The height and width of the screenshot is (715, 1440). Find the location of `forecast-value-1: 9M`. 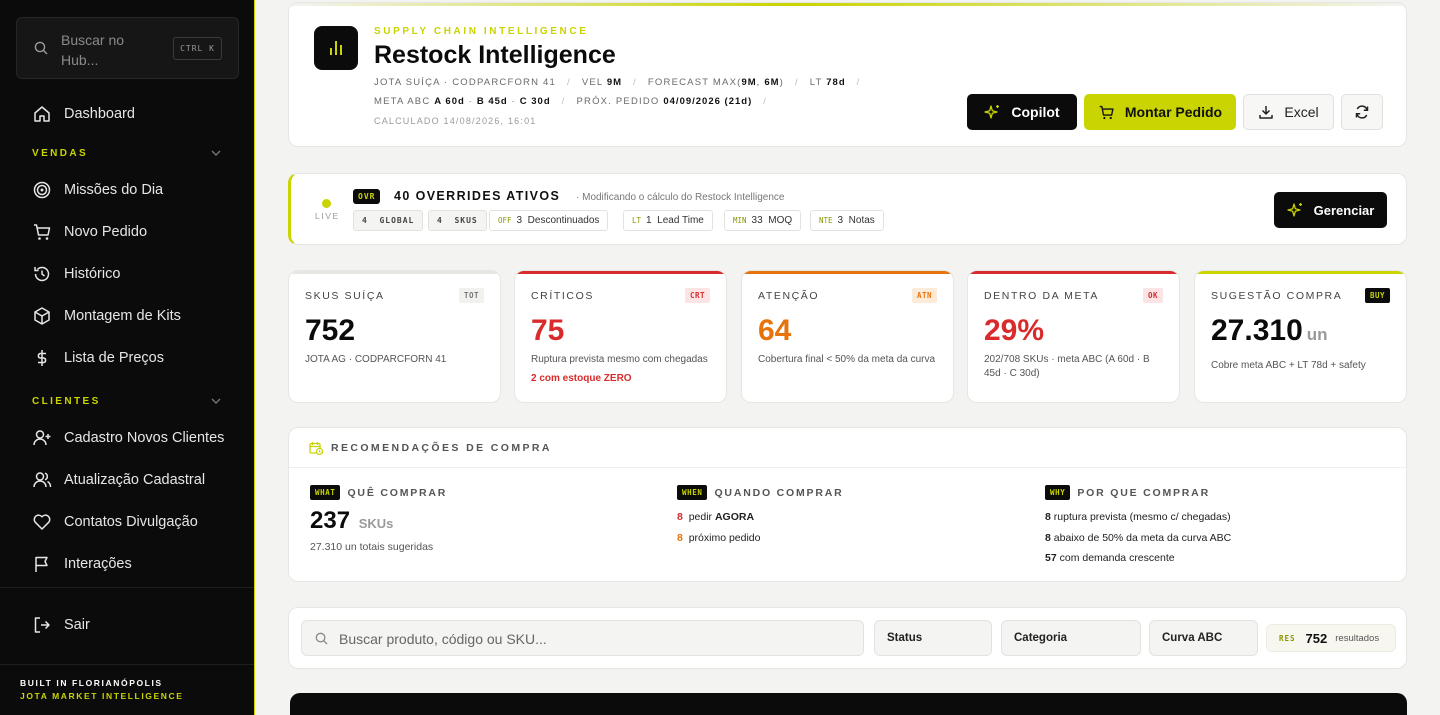

forecast-value-1: 9M is located at coordinates (749, 82).